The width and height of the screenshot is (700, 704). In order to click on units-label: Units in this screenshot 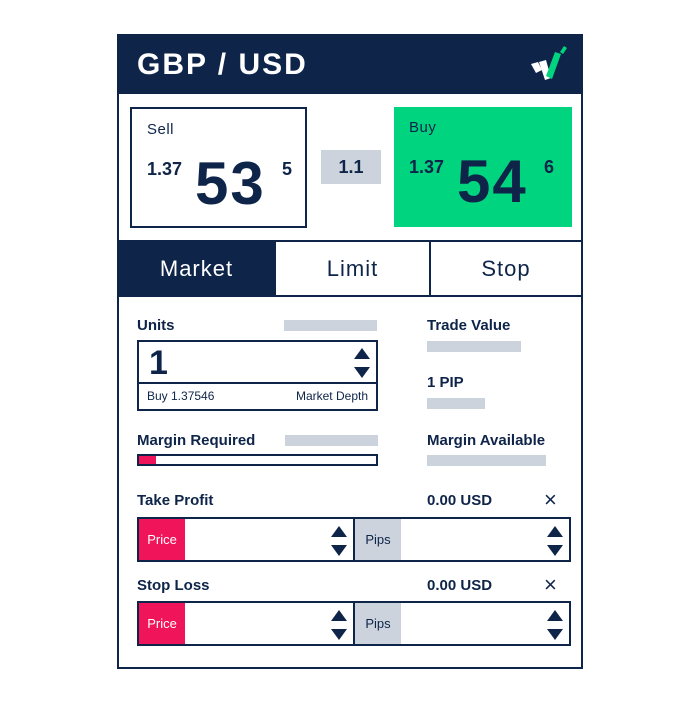, I will do `click(156, 325)`.